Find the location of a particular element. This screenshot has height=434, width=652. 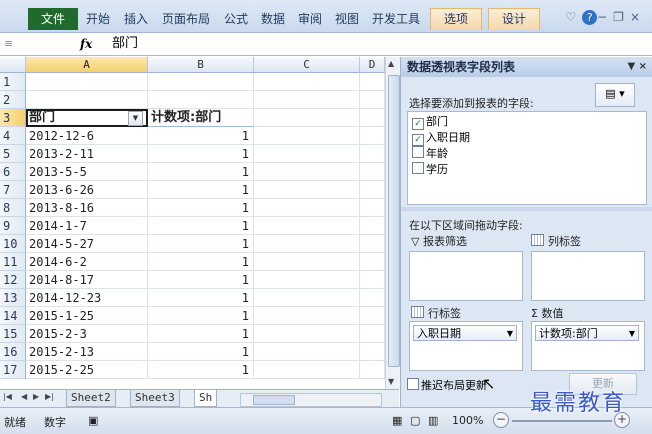

help-icon: ? is located at coordinates (590, 17).